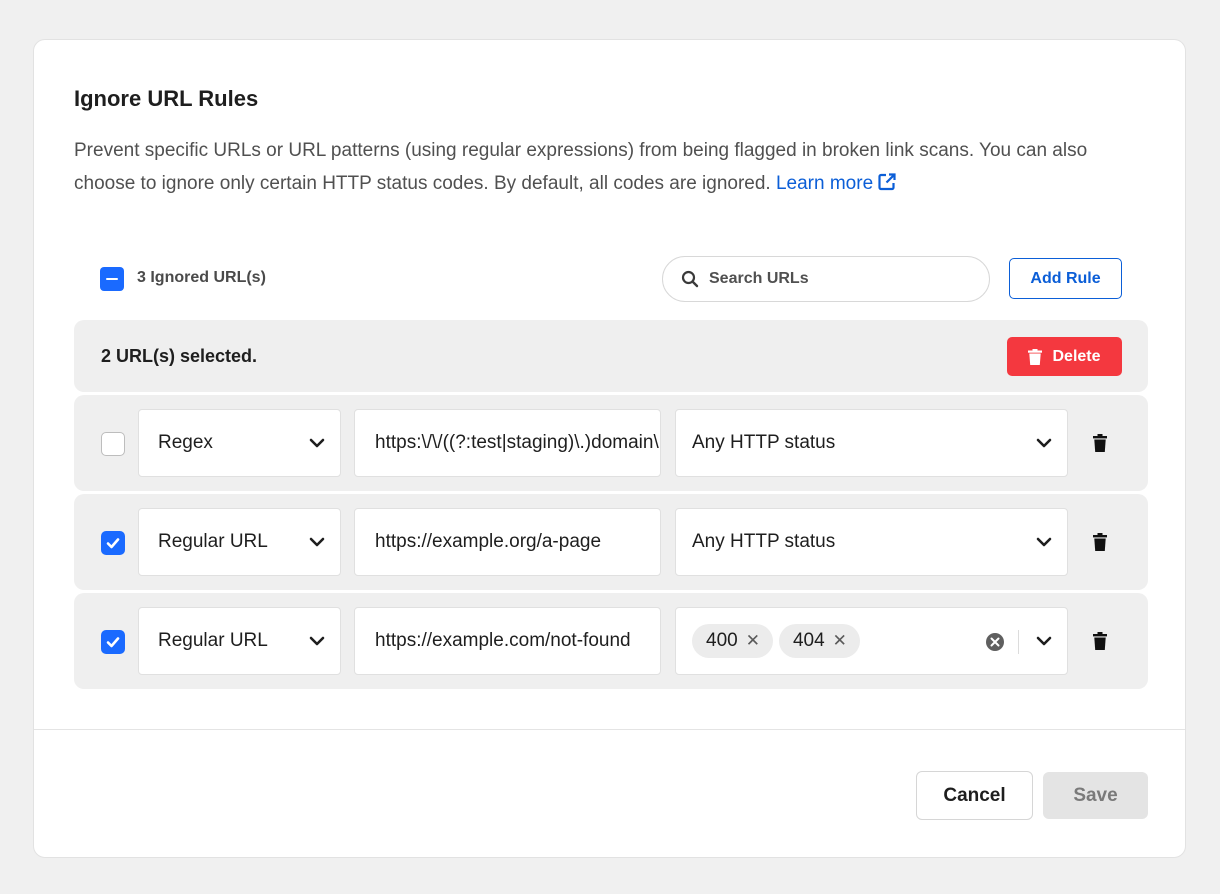 This screenshot has width=1220, height=894. Describe the element at coordinates (759, 278) in the screenshot. I see `search-placeholder: Search URLs` at that location.